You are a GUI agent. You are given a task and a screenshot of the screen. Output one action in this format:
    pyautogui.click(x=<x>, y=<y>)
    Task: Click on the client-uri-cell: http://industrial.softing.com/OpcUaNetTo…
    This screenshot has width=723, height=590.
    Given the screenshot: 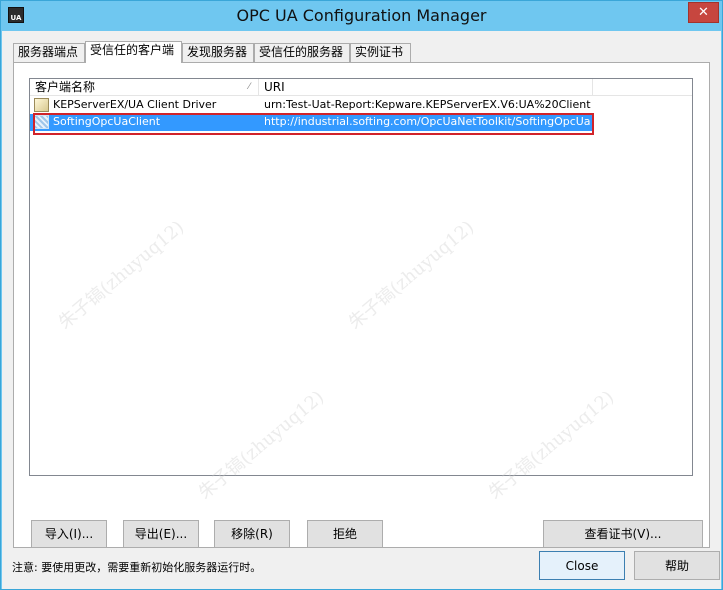 What is the action you would take?
    pyautogui.click(x=427, y=121)
    